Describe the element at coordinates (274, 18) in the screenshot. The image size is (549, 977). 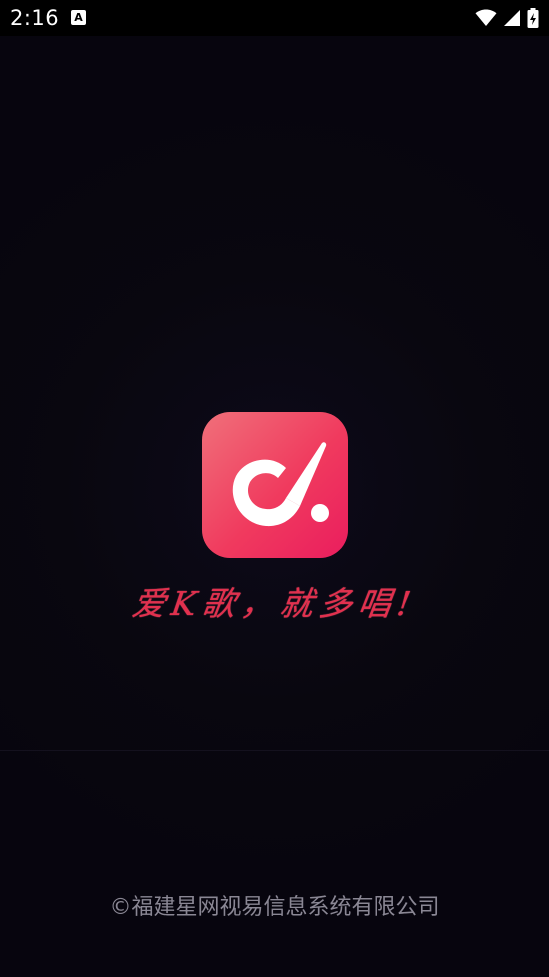
I see `status-bar: 2:16 A` at that location.